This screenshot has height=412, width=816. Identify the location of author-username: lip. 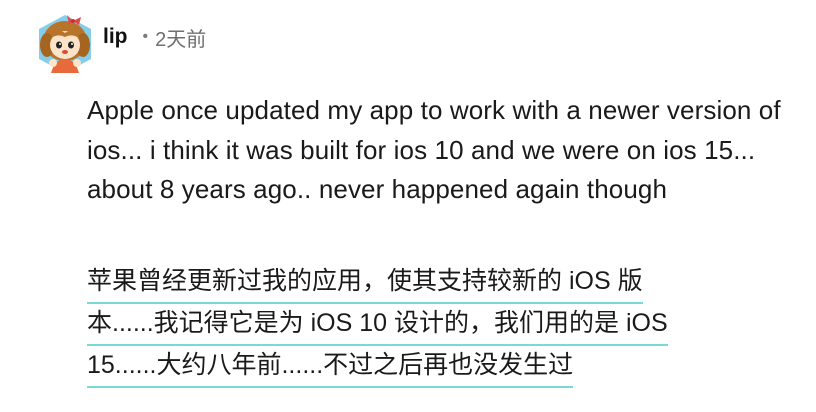
(115, 37).